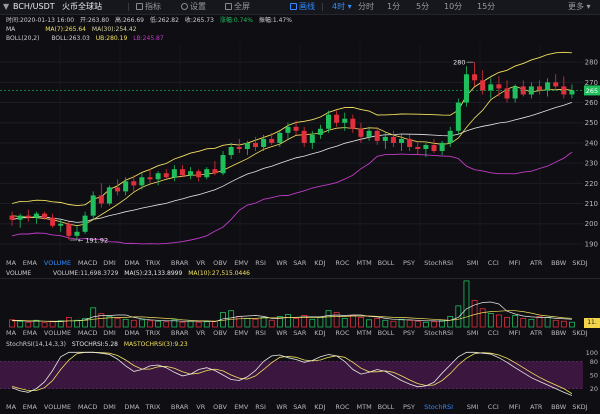 This screenshot has height=414, width=600. I want to click on interval-tab: 分时, so click(366, 7).